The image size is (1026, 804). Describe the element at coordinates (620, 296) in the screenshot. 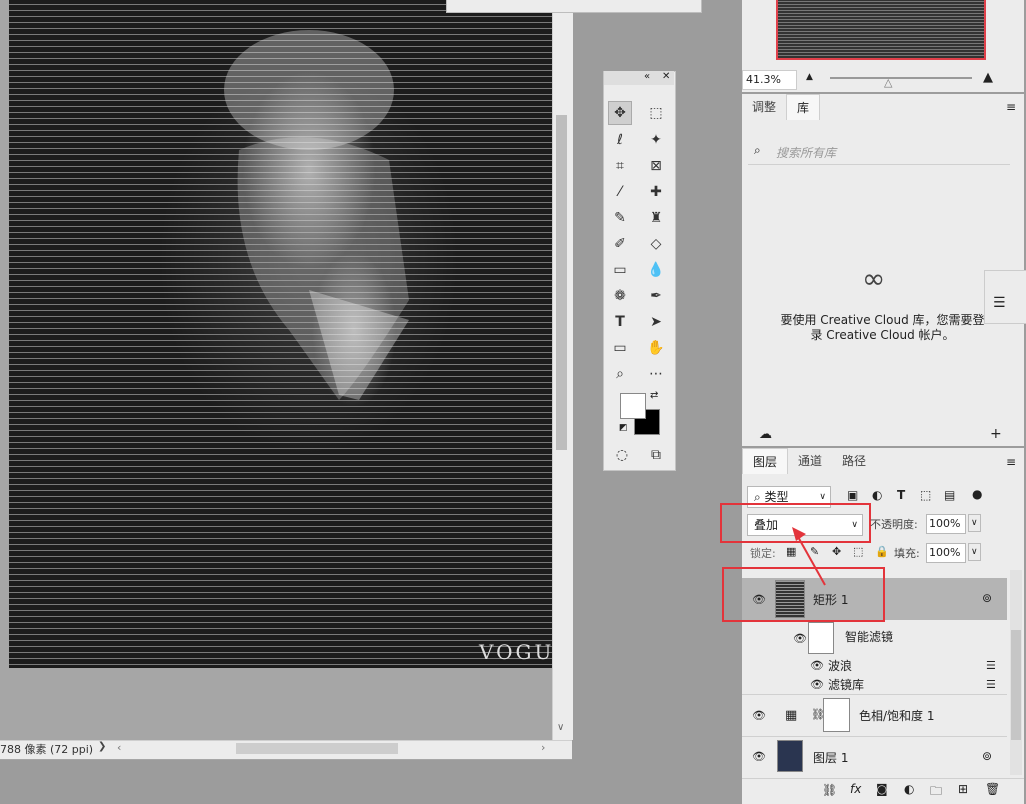

I see `dodge-tool-icon: ❁` at that location.